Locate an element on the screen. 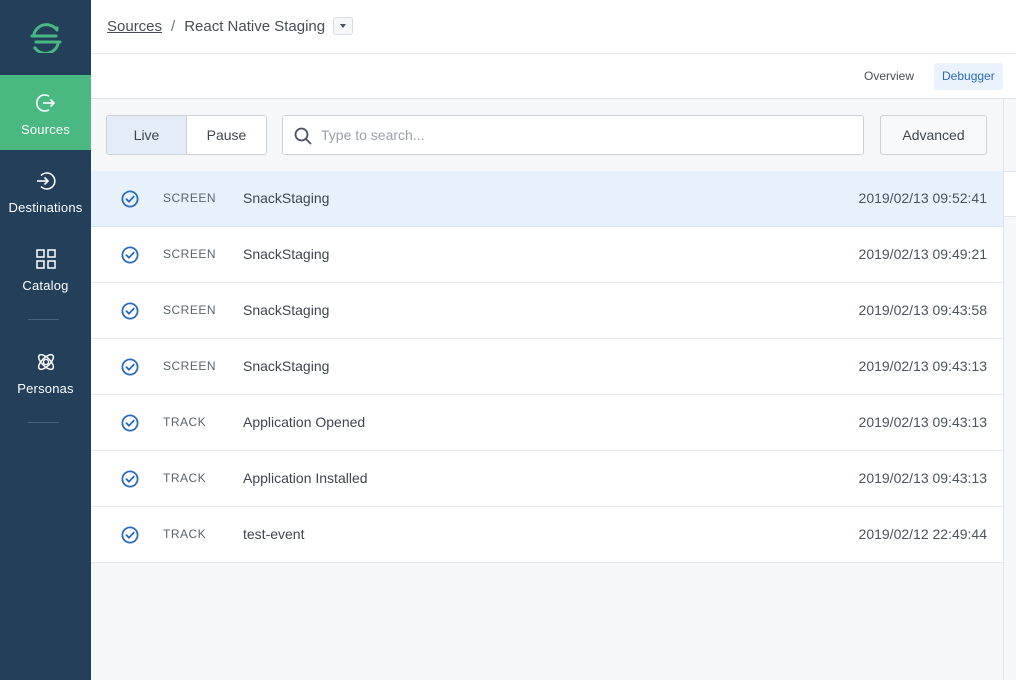 The height and width of the screenshot is (680, 1016). event-row: SCREEN SnackStaging 2019/02/13 09:52:41 is located at coordinates (547, 199).